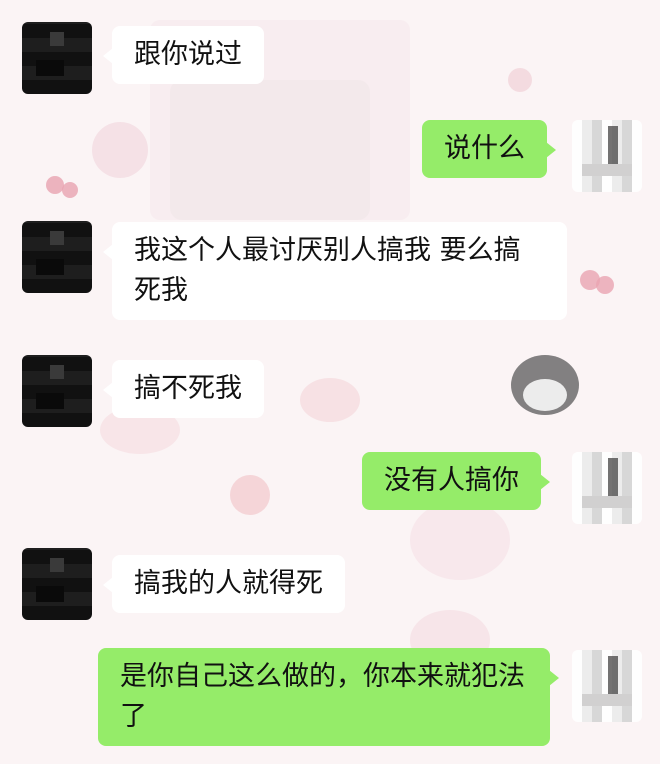  Describe the element at coordinates (327, 270) in the screenshot. I see `message-text: 我这个人最讨厌别人搞我 要么搞死我` at that location.